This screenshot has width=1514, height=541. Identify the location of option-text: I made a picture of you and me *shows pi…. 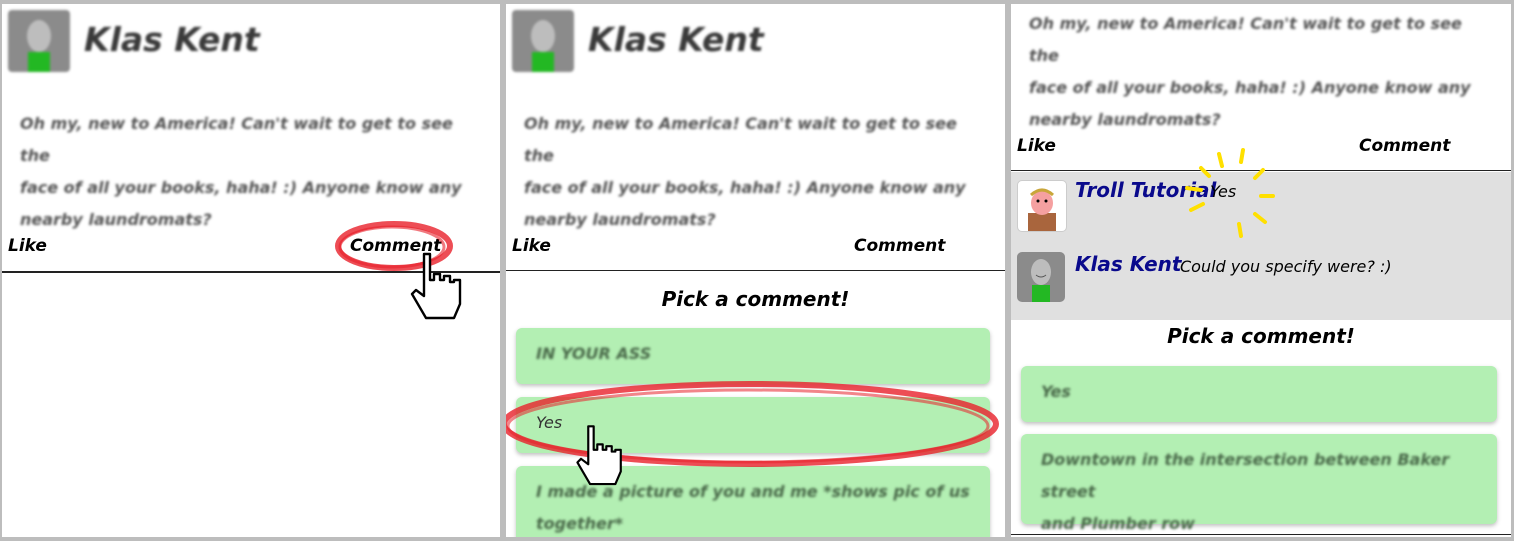
(753, 491).